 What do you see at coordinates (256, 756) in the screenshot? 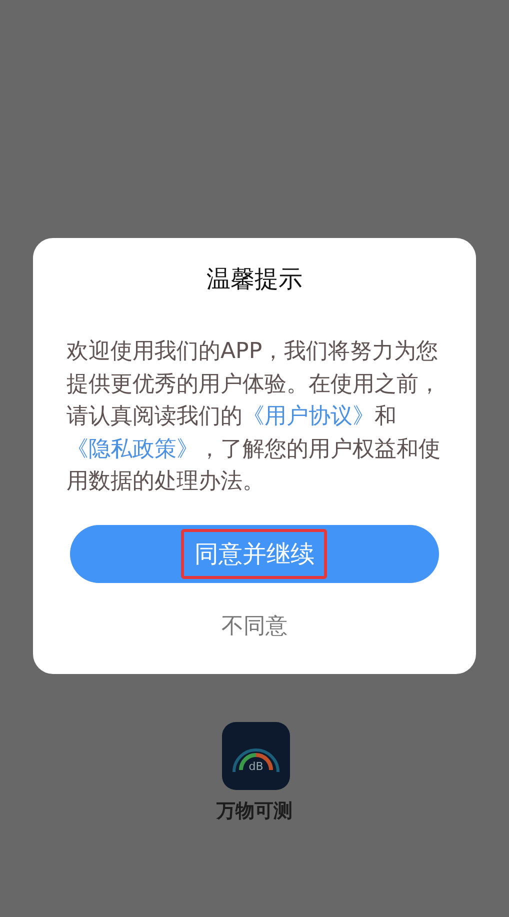
I see `app-icon: dB` at bounding box center [256, 756].